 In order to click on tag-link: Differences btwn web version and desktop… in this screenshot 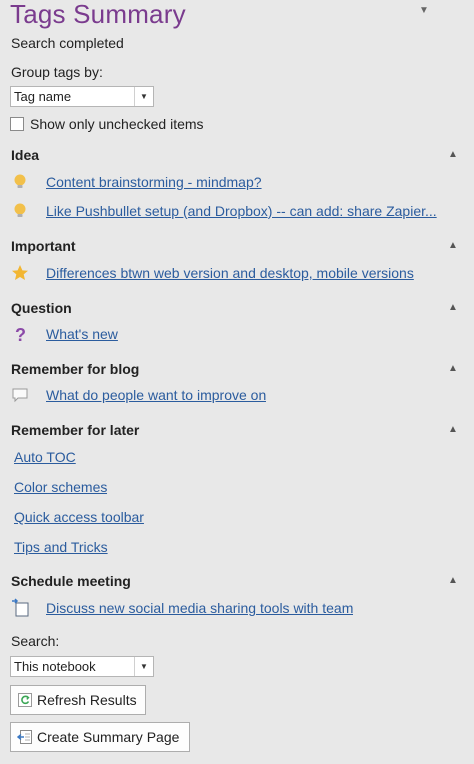, I will do `click(230, 273)`.